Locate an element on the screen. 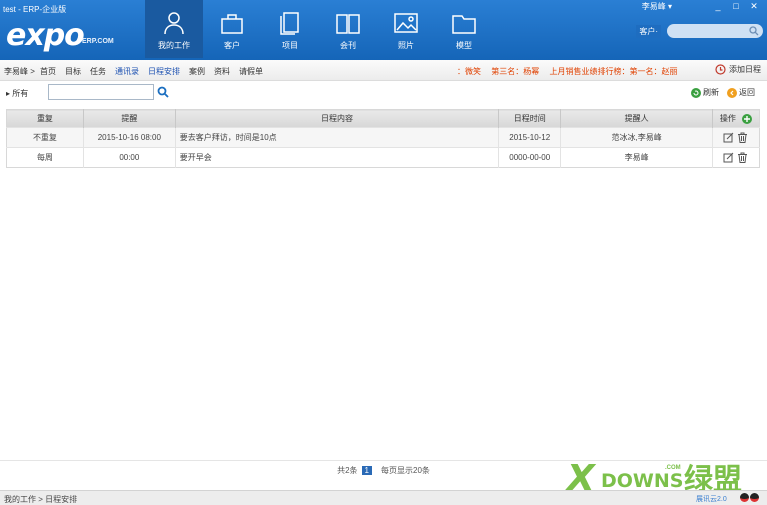 The height and width of the screenshot is (505, 767). col-remind: 提醒 is located at coordinates (129, 118).